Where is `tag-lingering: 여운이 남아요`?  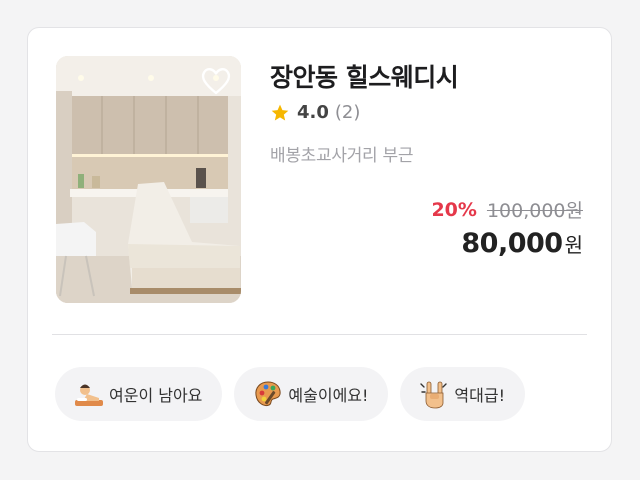
tag-lingering: 여운이 남아요 is located at coordinates (139, 394).